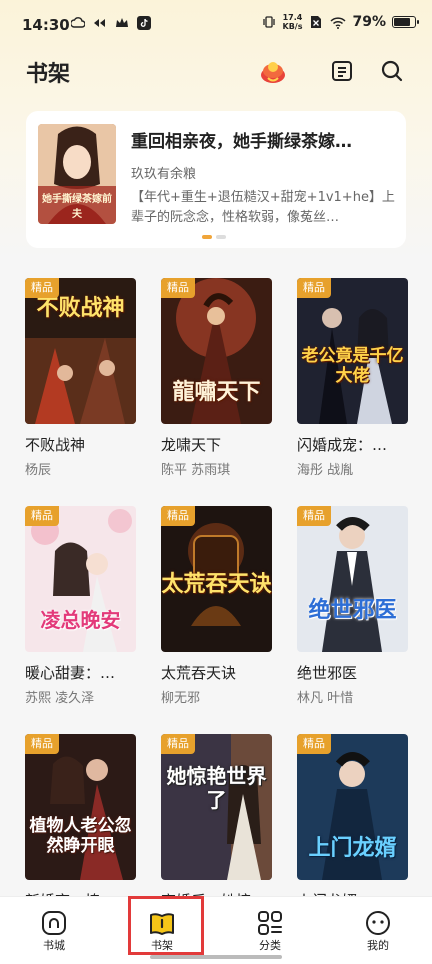  What do you see at coordinates (38, 470) in the screenshot?
I see `book-authors: 杨辰` at bounding box center [38, 470].